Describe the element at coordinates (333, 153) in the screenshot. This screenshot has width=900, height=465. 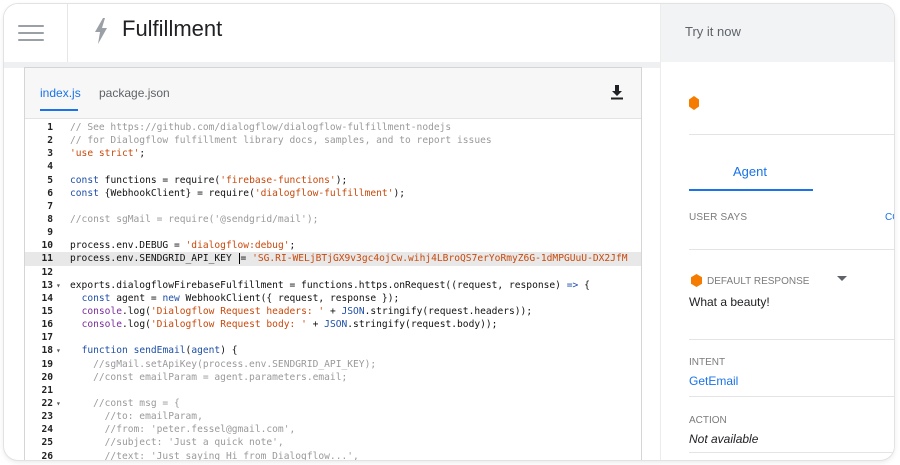
I see `code-line: 3 'use strict';` at that location.